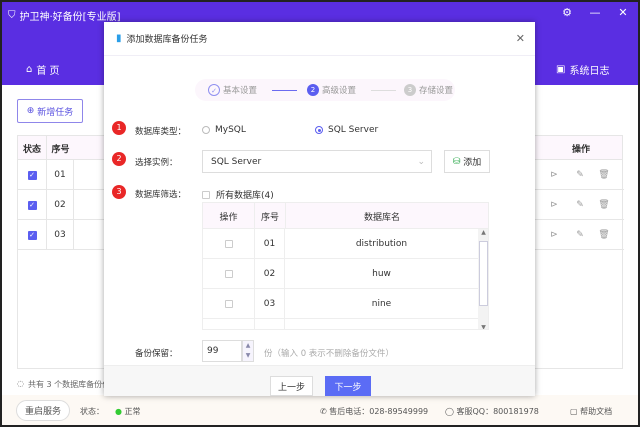 Image resolution: width=640 pixels, height=427 pixels. What do you see at coordinates (421, 161) in the screenshot?
I see `chevron-down-icon: ⌄` at bounding box center [421, 161].